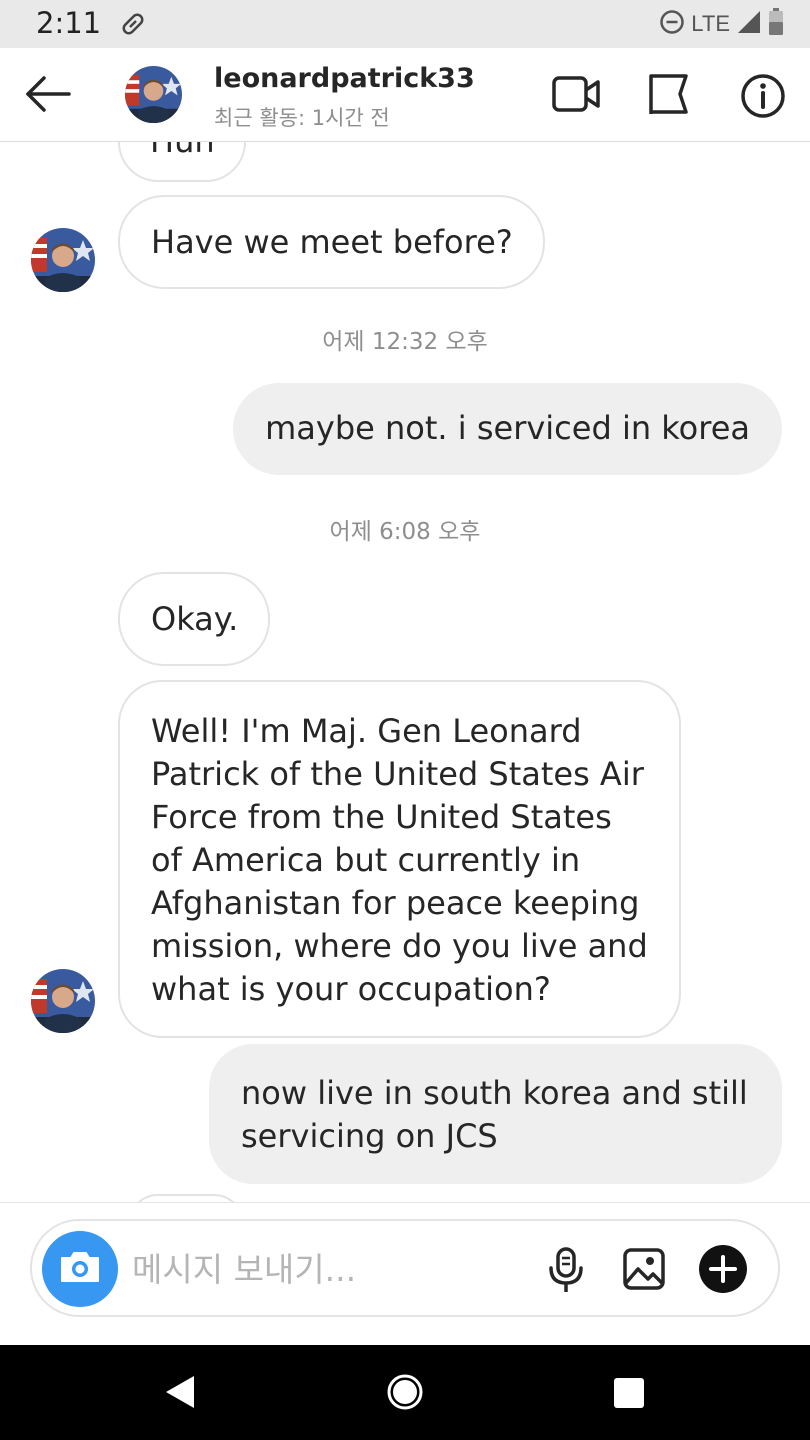 The image size is (810, 1440). What do you see at coordinates (576, 96) in the screenshot?
I see `video-call-icon` at bounding box center [576, 96].